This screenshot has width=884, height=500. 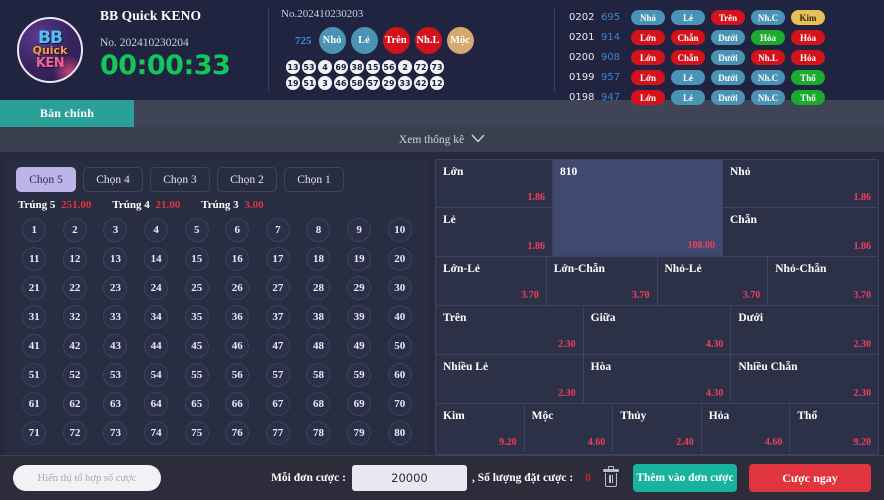 I want to click on bet-amount-input: 20000, so click(x=409, y=478).